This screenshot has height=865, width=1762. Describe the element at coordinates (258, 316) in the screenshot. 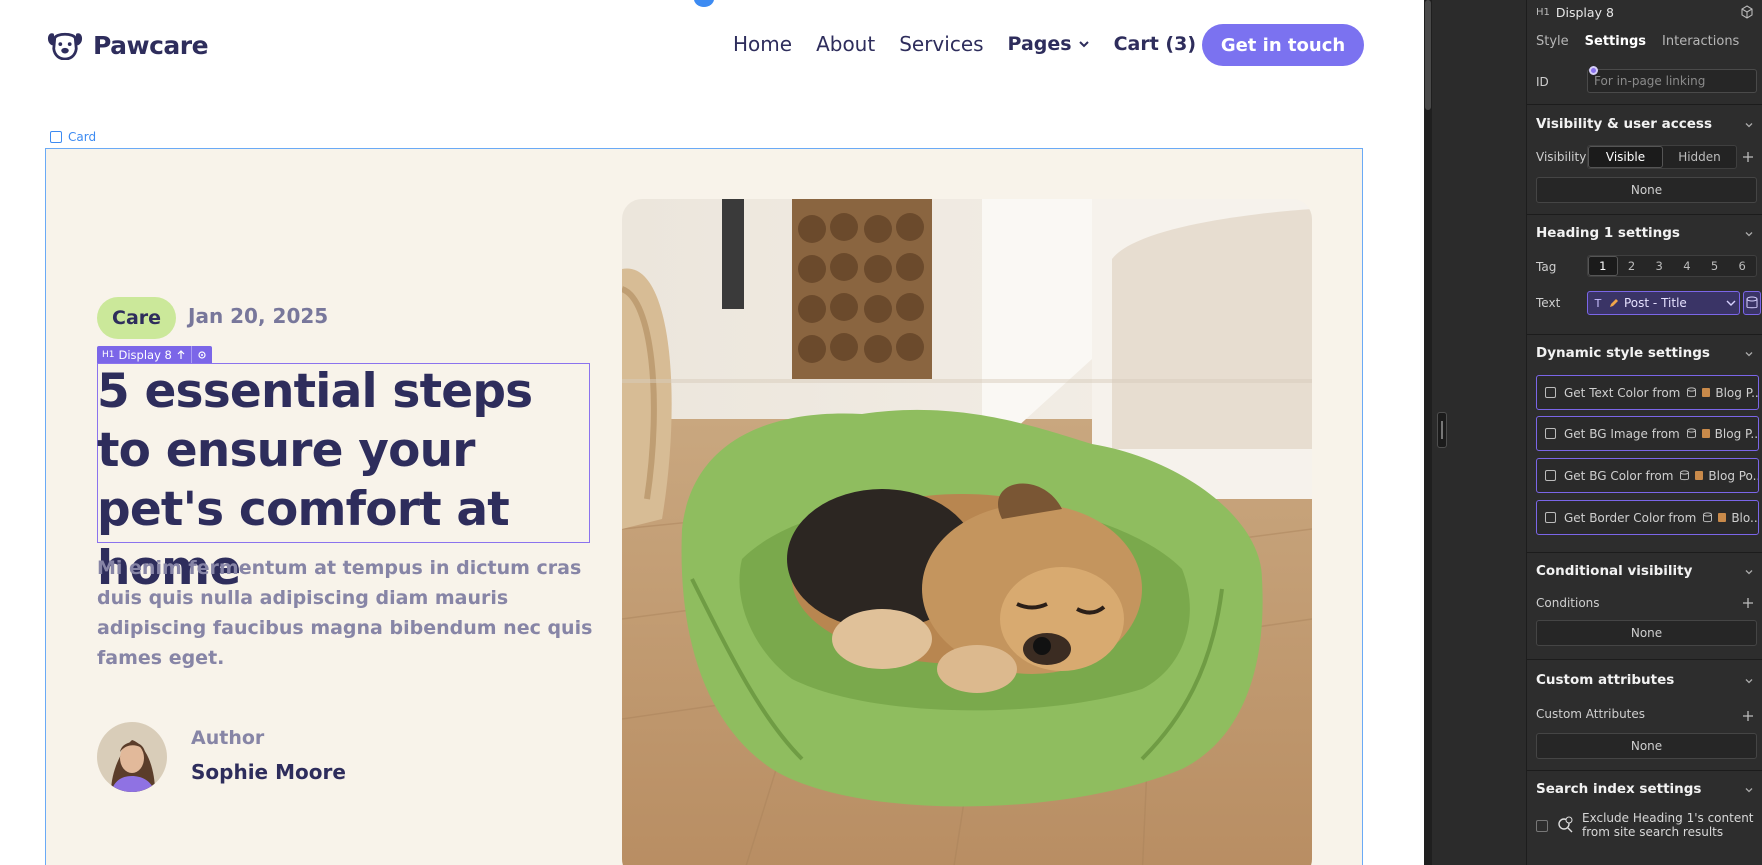

I see `post-date: Jan 20, 2025` at that location.